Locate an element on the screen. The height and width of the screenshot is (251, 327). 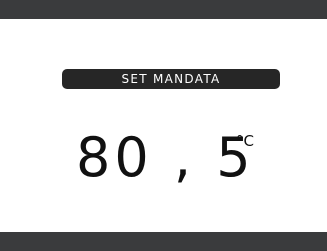
bottom-bar is located at coordinates (163, 241).